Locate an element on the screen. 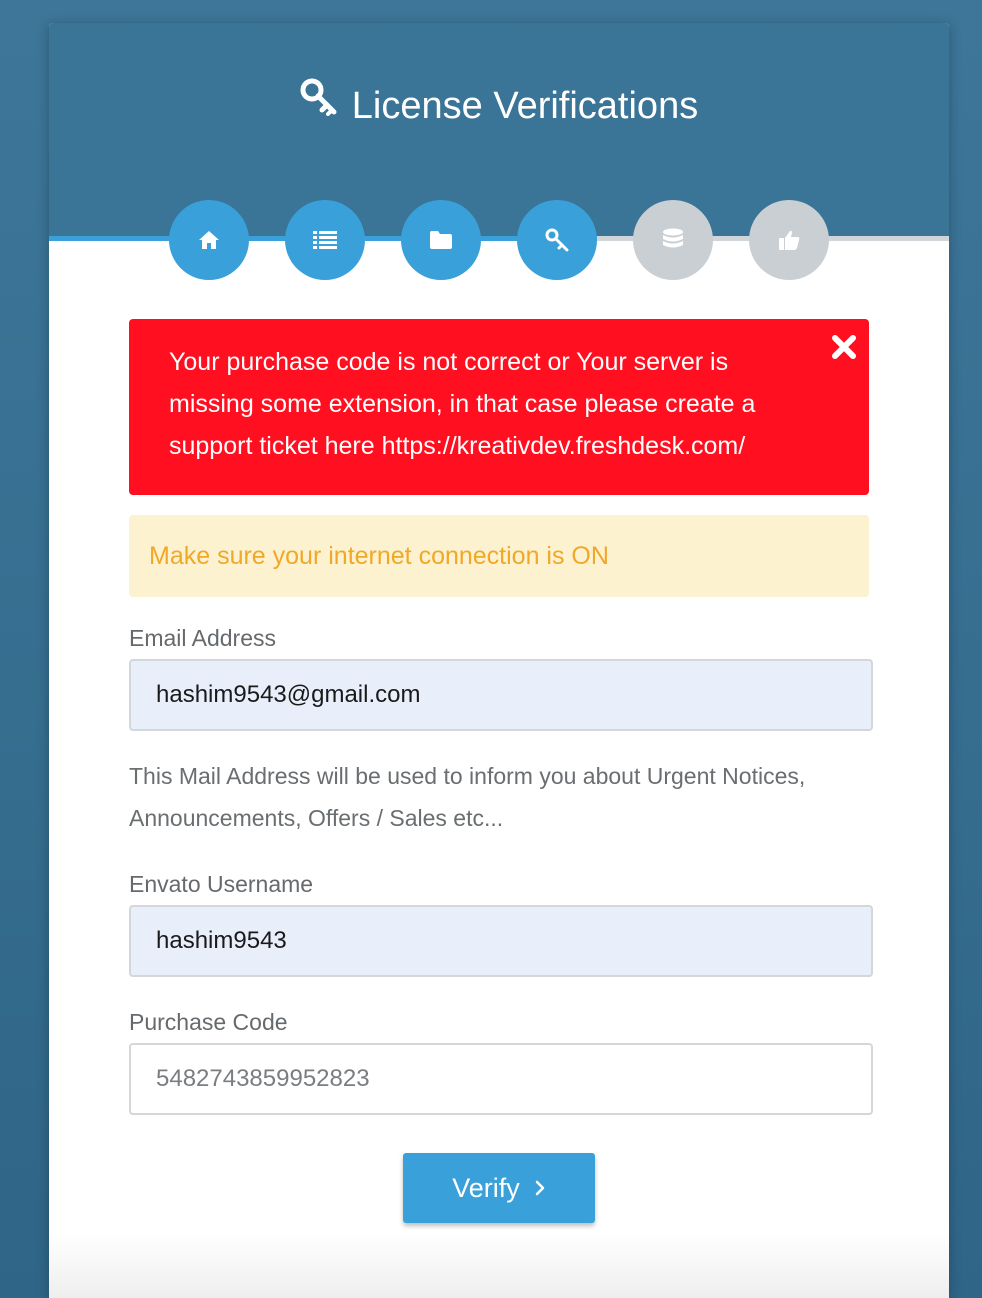 The image size is (982, 1298). step-database is located at coordinates (673, 240).